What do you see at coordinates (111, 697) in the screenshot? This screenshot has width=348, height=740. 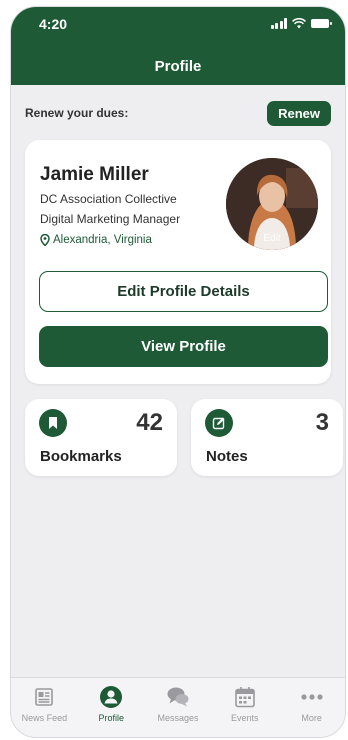 I see `person-icon` at bounding box center [111, 697].